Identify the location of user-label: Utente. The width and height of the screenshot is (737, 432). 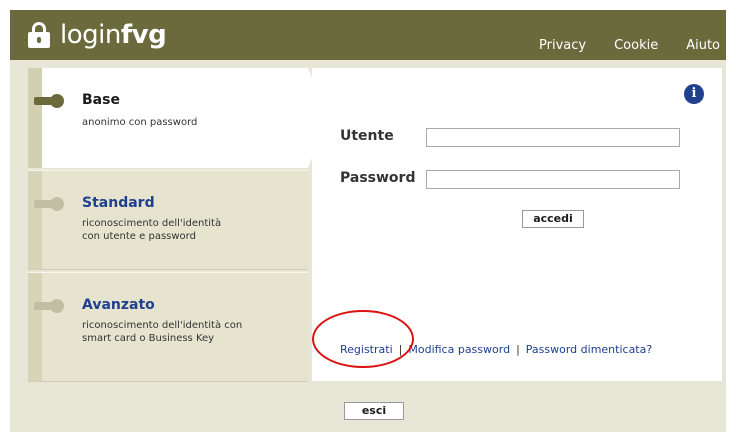
(367, 136).